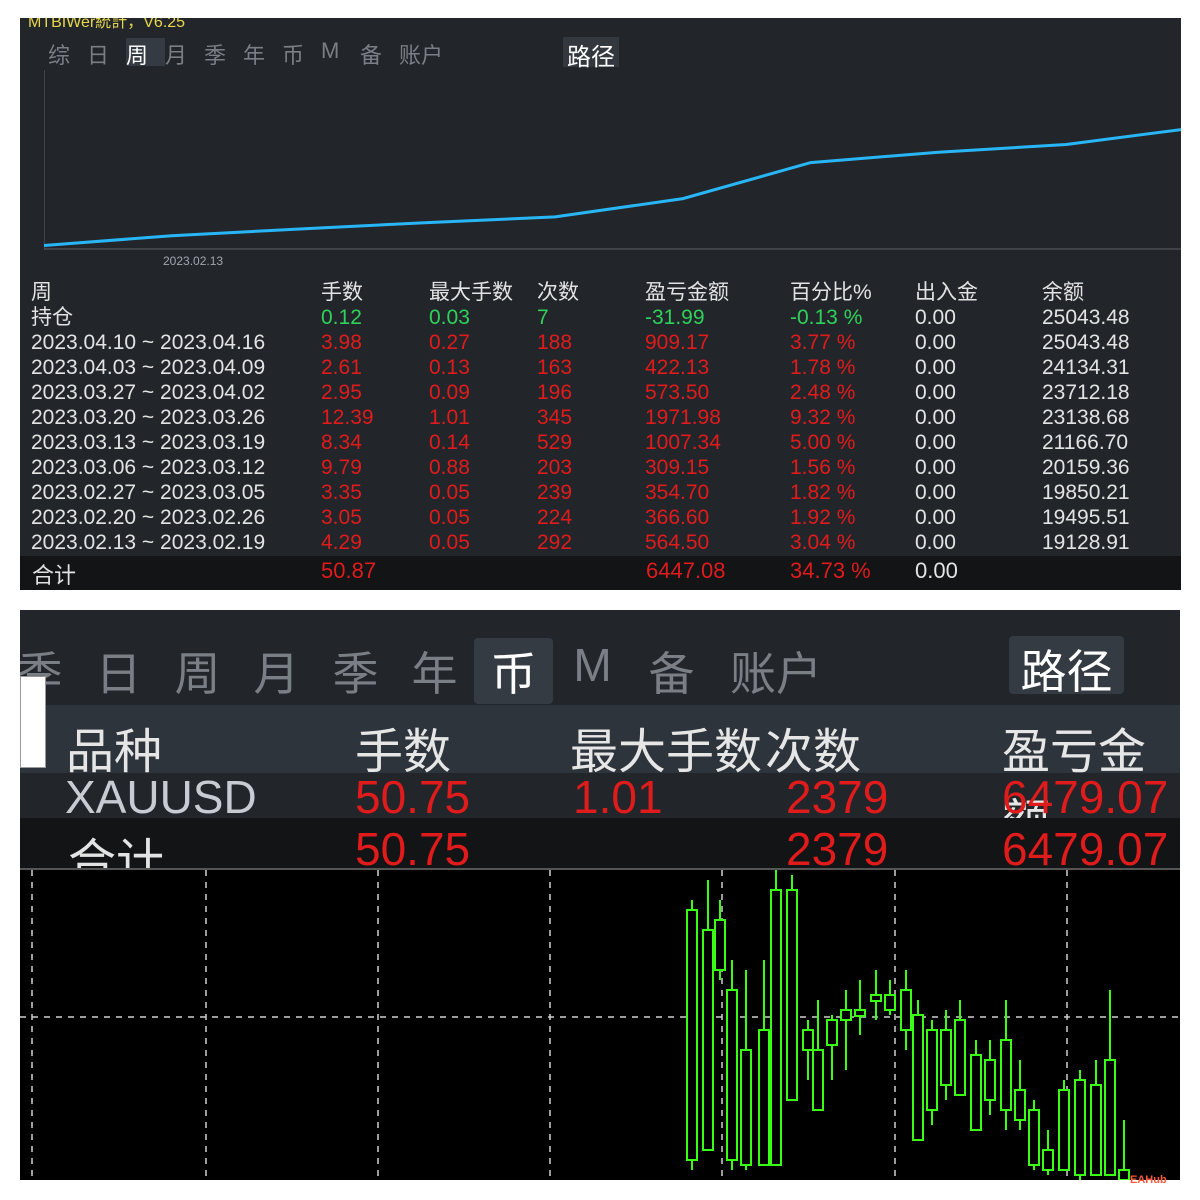  What do you see at coordinates (1085, 797) in the screenshot?
I see `symbol-profit: 6479.07` at bounding box center [1085, 797].